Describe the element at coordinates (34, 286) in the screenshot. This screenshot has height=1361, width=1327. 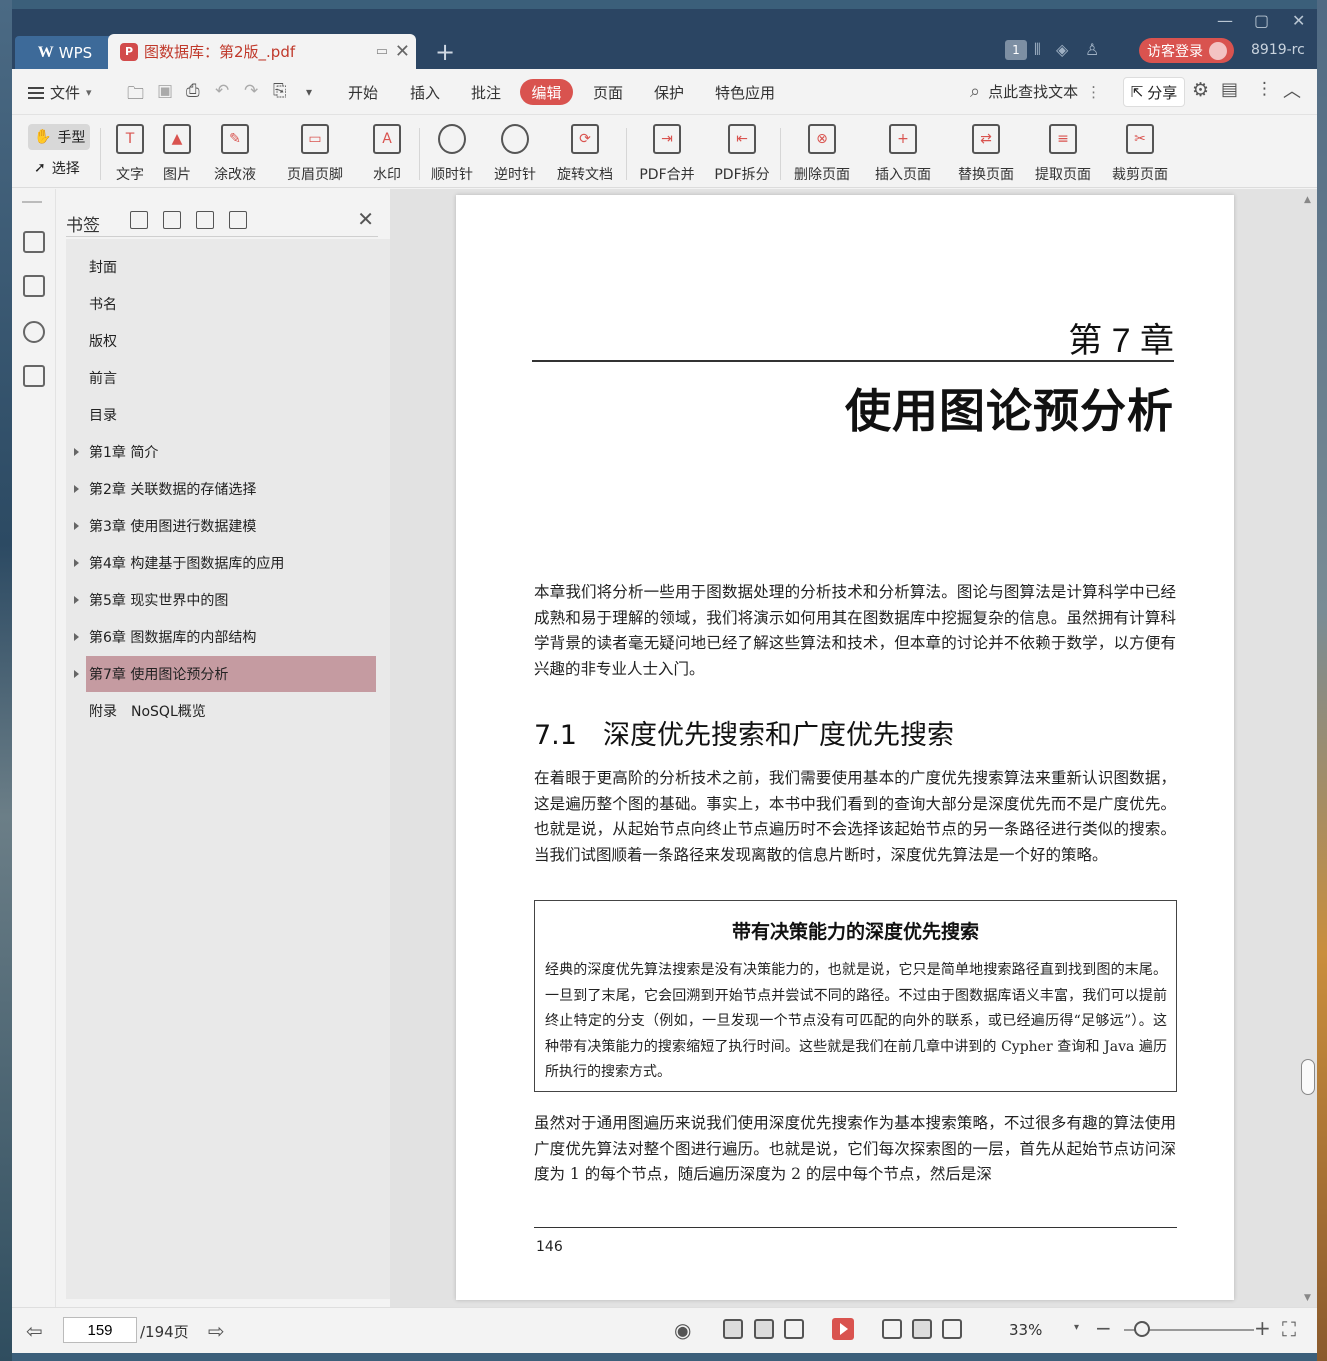
I see `thumbnail-icon` at that location.